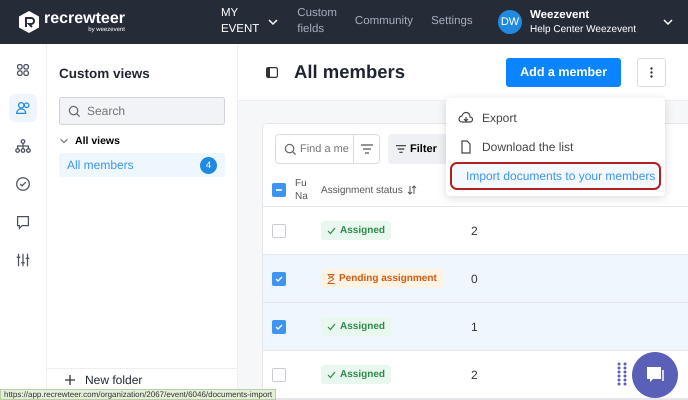 Image resolution: width=688 pixels, height=400 pixels. What do you see at coordinates (555, 147) in the screenshot?
I see `menu-item: Download the list` at bounding box center [555, 147].